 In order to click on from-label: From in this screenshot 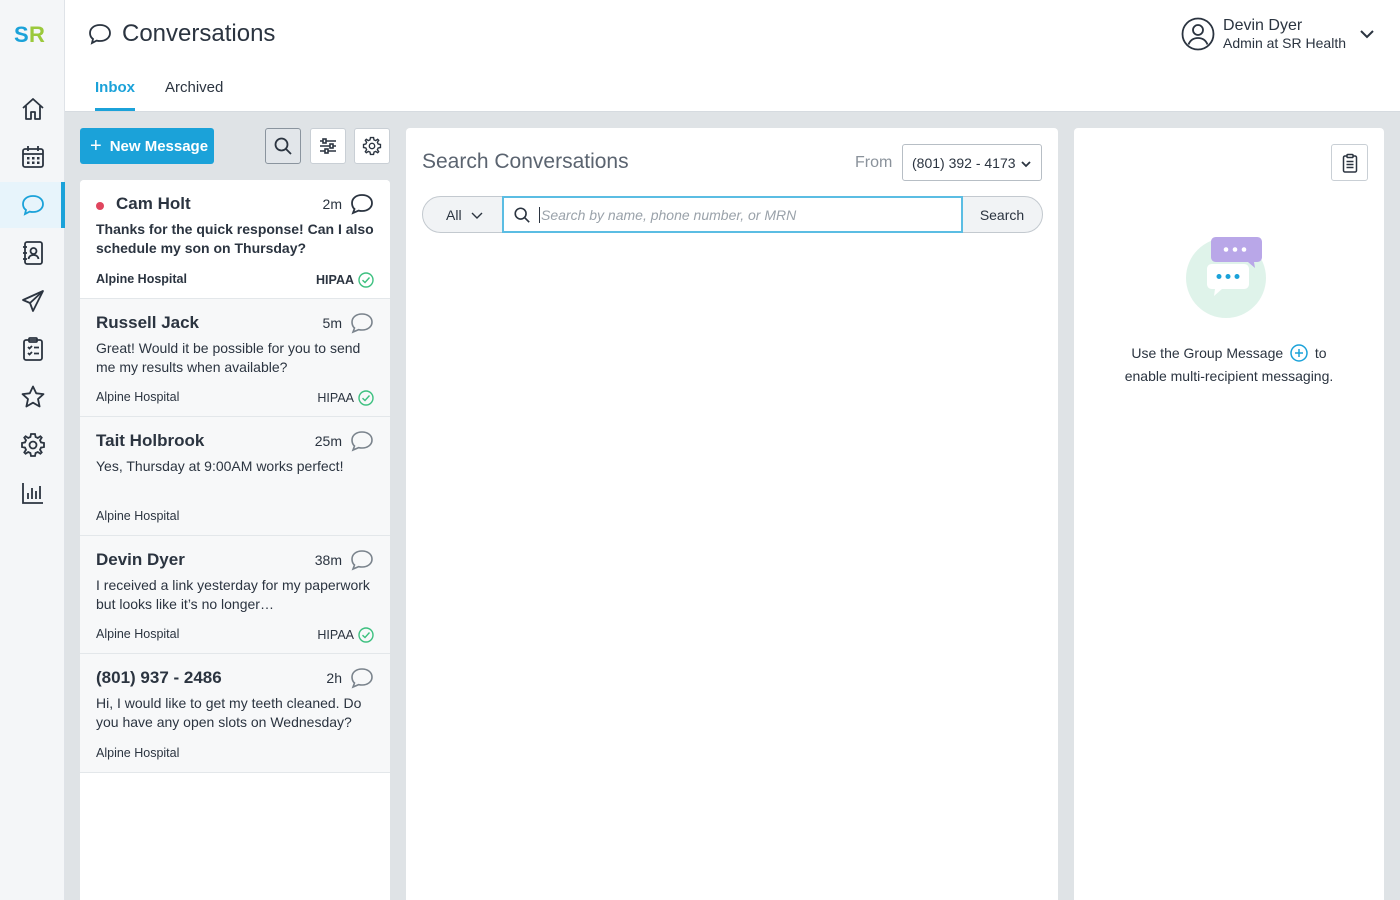, I will do `click(874, 162)`.